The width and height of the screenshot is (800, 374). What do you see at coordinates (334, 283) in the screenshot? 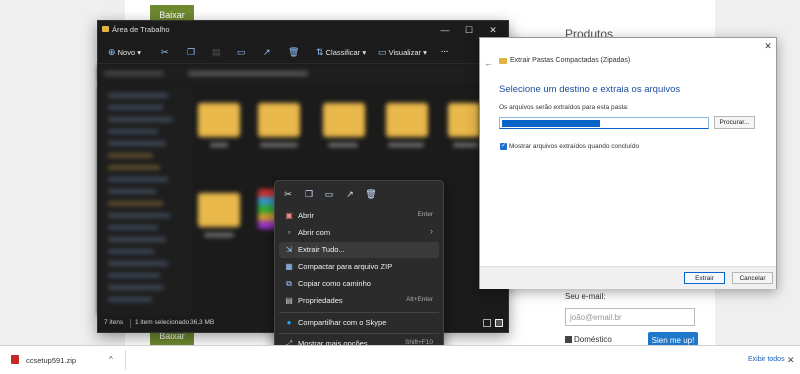
I see `ctx-item-label: Copiar como caminho` at bounding box center [334, 283].